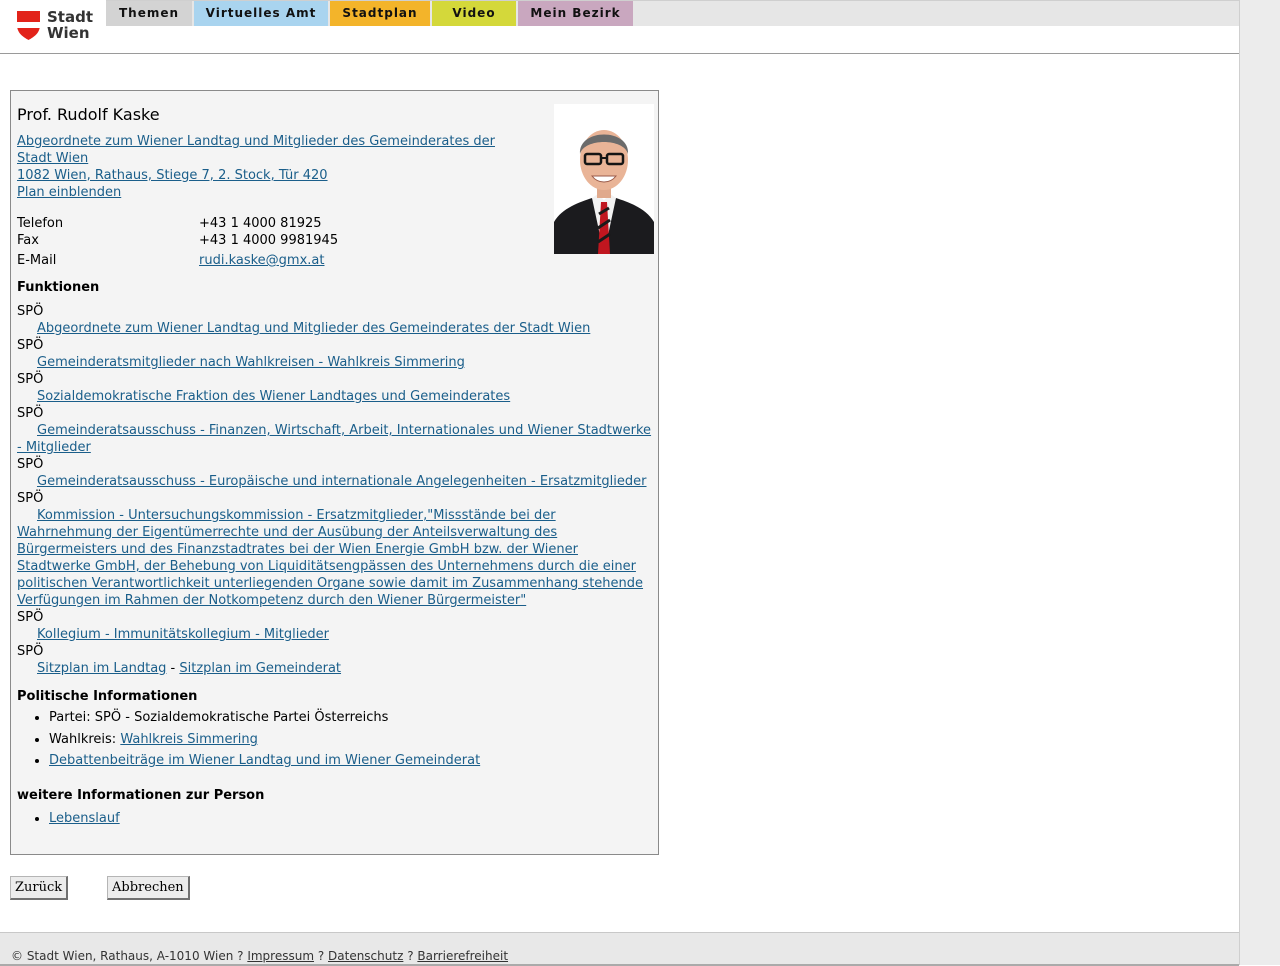 Image resolution: width=1280 pixels, height=966 pixels. What do you see at coordinates (141, 795) in the screenshot?
I see `more-info-heading: weitere Informationen zur Person` at bounding box center [141, 795].